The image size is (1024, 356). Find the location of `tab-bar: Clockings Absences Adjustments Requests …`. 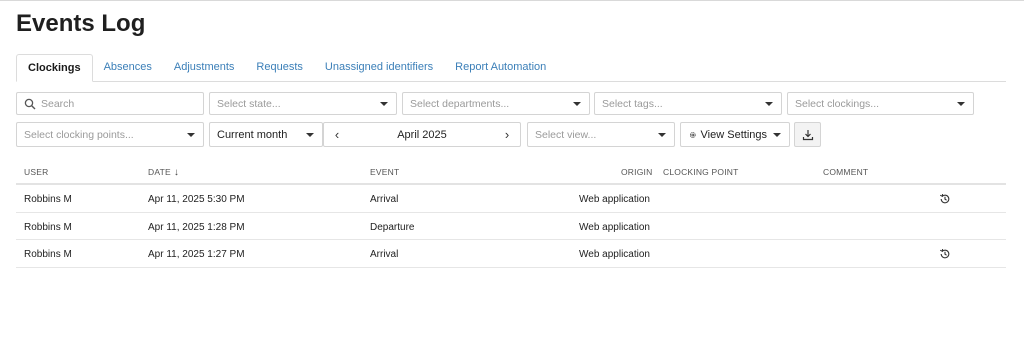

tab-bar: Clockings Absences Adjustments Requests … is located at coordinates (511, 68).